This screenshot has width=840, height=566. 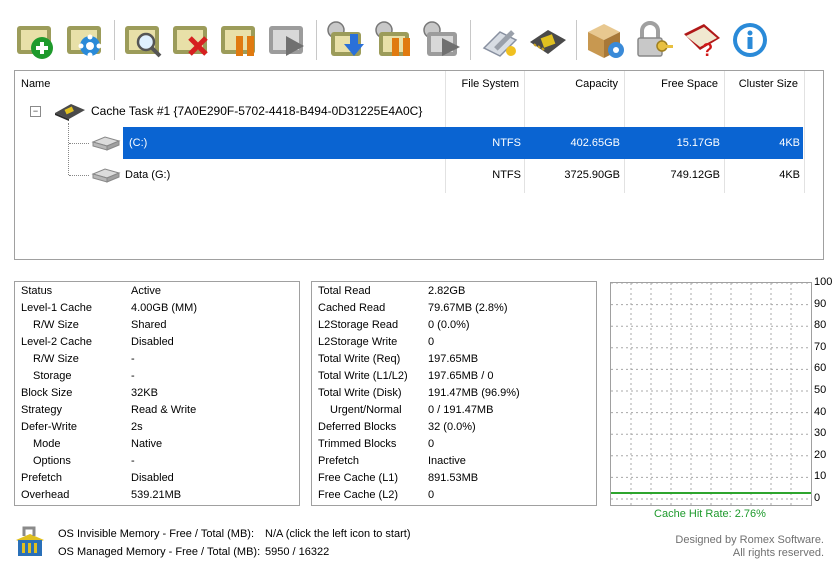 I want to click on header-file-system: File System, so click(x=483, y=84).